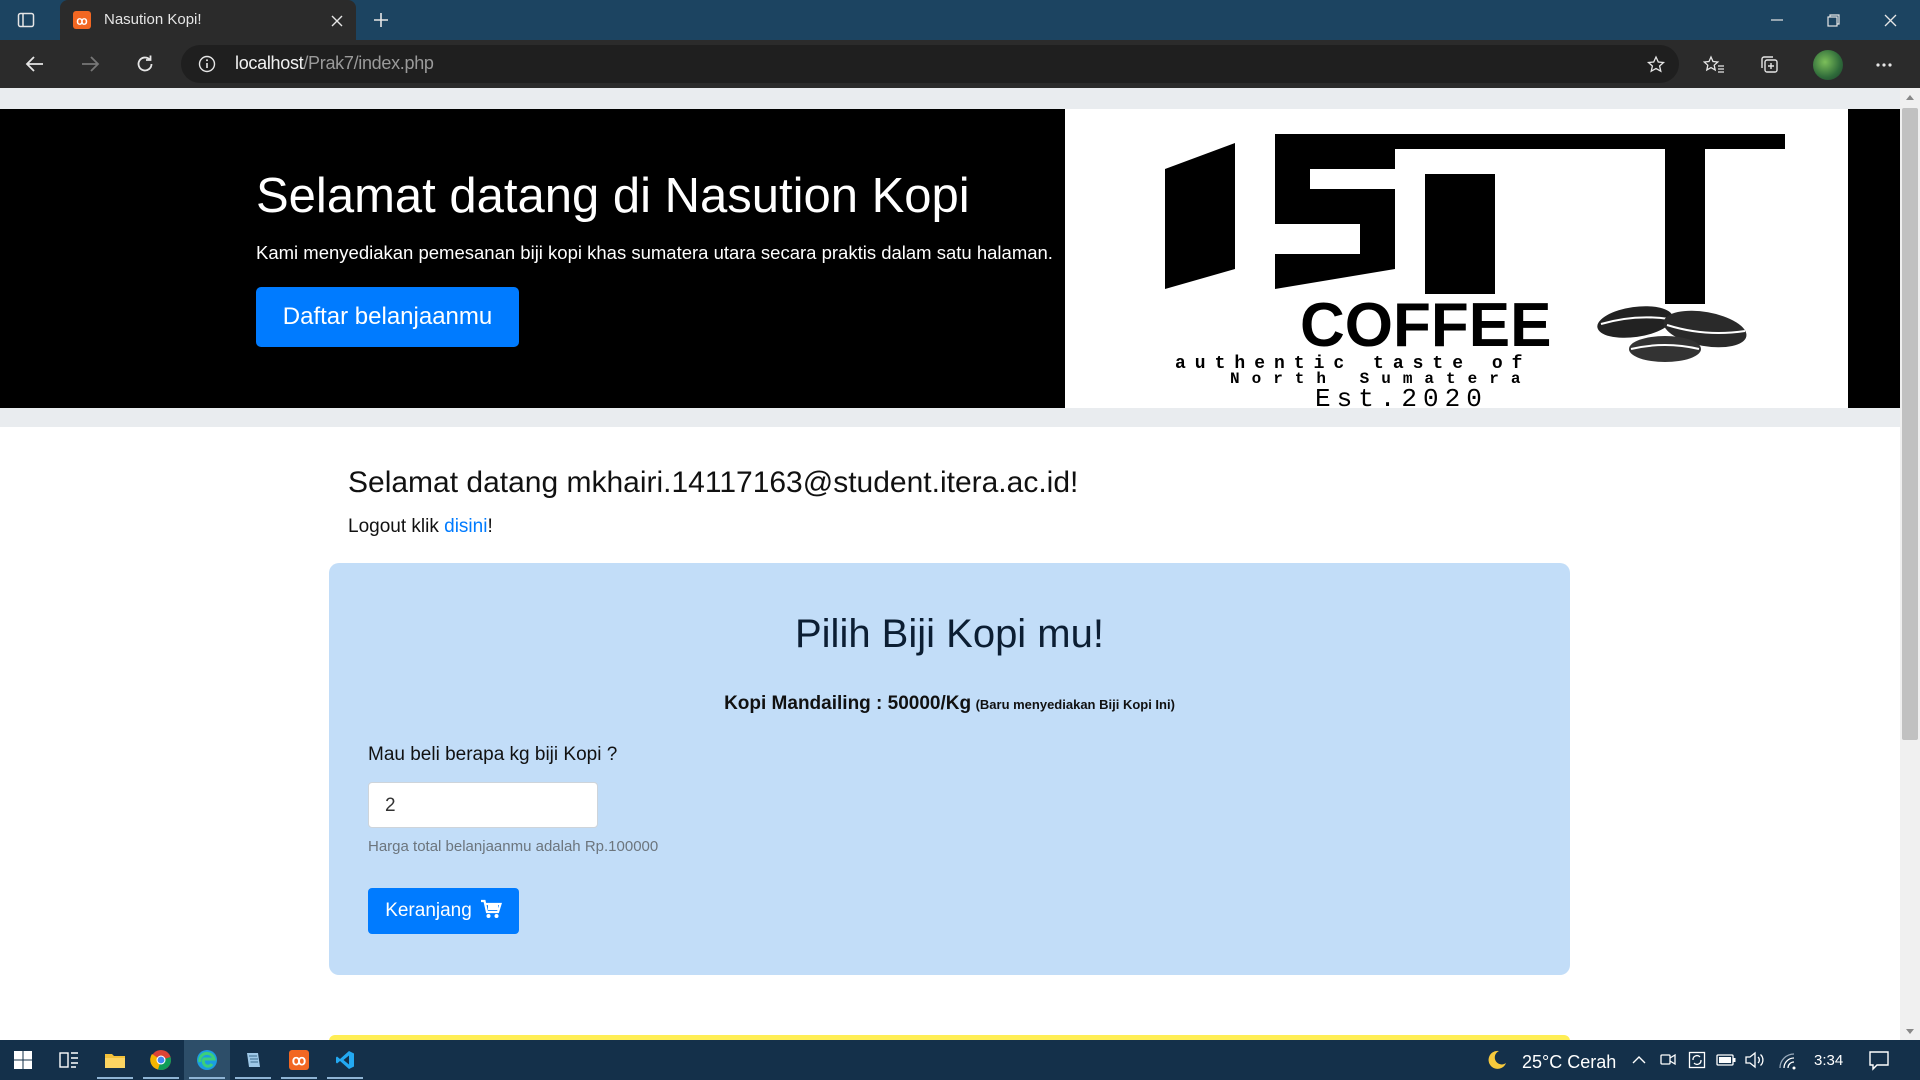 Image resolution: width=1920 pixels, height=1080 pixels. I want to click on order-title: Pilih Biji Kopi mu!, so click(949, 634).